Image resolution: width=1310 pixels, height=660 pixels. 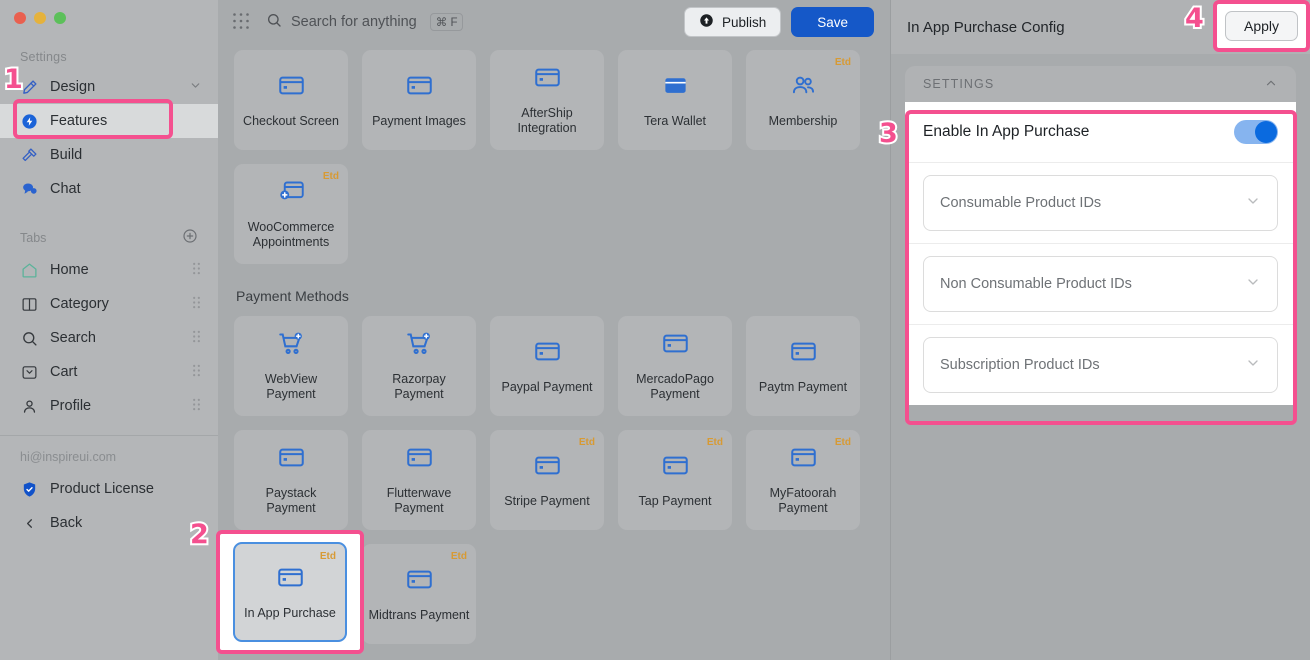 I want to click on consumable-product-ids-select: Consumable Product IDs, so click(x=1100, y=203).